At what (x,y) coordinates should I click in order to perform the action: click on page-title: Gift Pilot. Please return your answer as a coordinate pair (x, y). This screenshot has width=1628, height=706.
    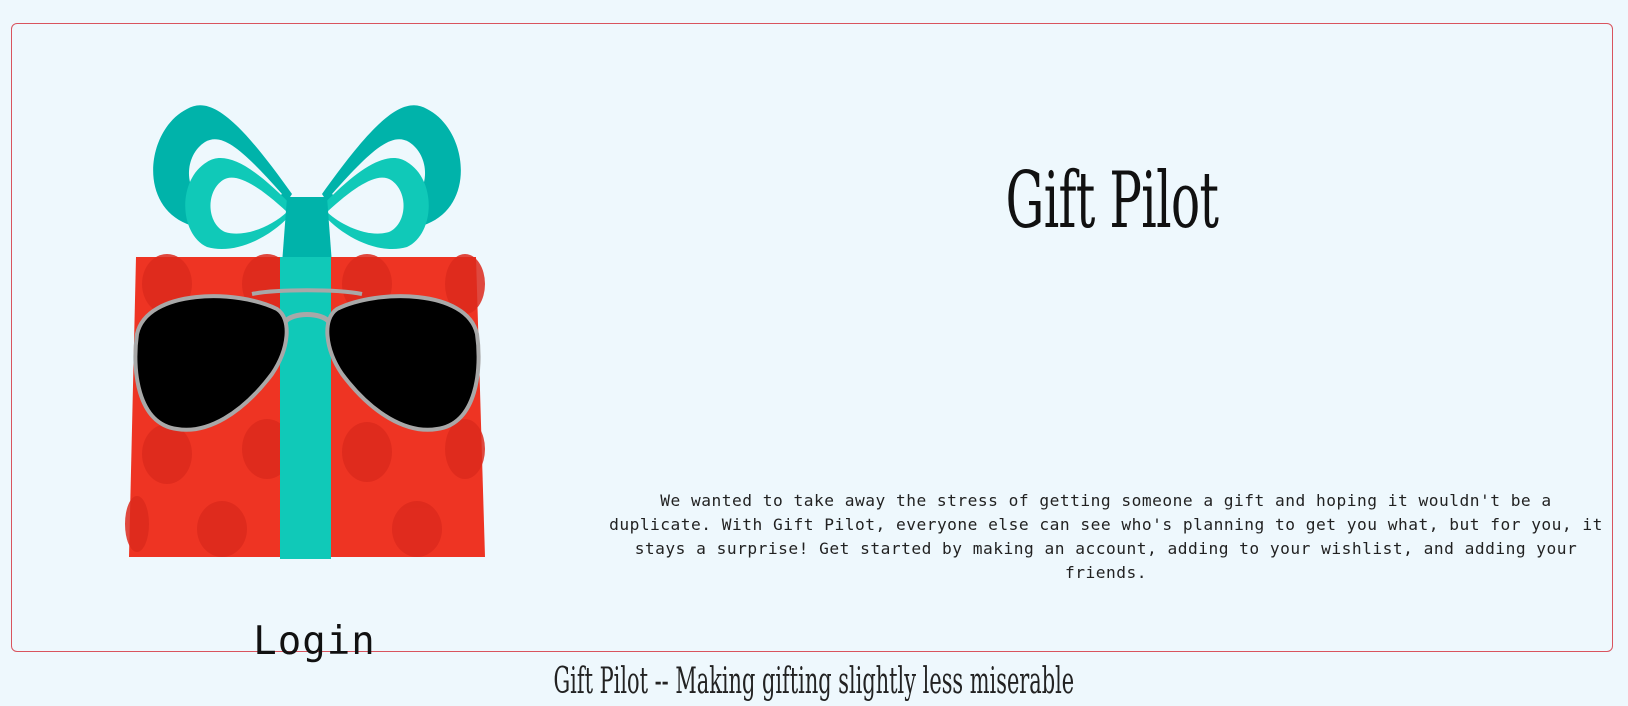
    Looking at the image, I should click on (1112, 201).